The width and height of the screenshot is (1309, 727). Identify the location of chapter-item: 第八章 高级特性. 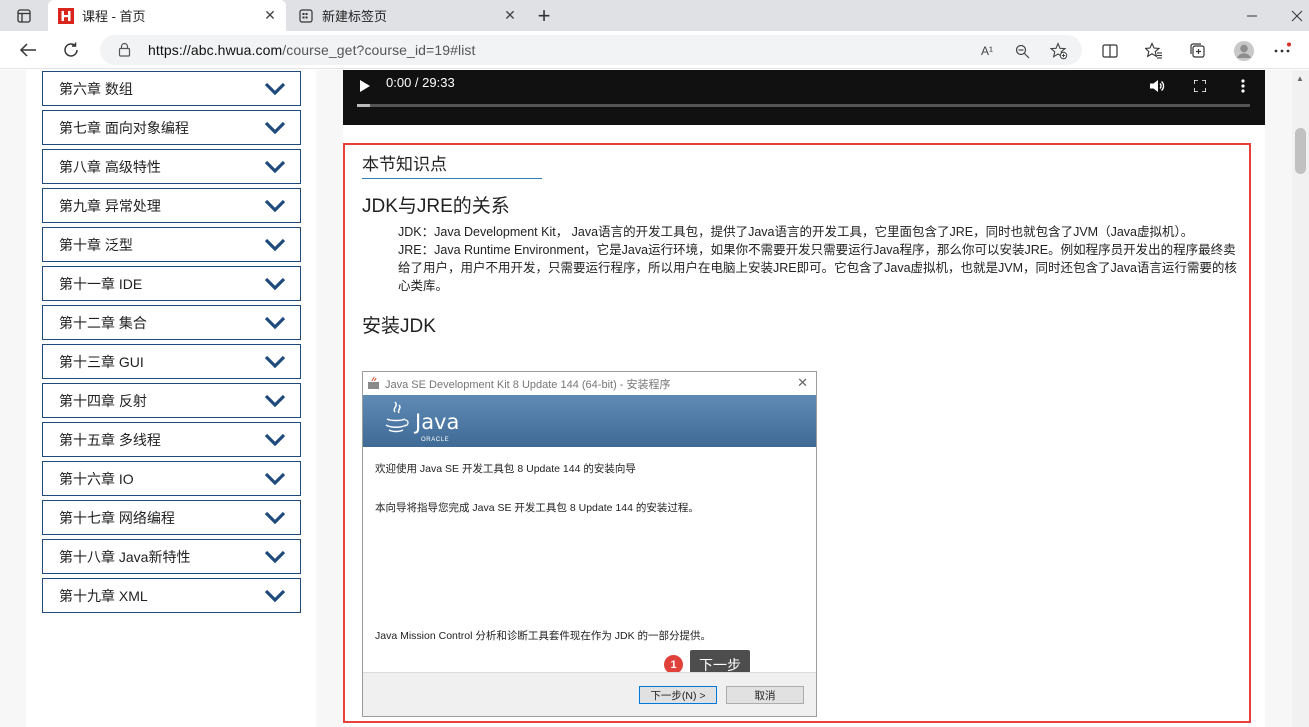
(171, 166).